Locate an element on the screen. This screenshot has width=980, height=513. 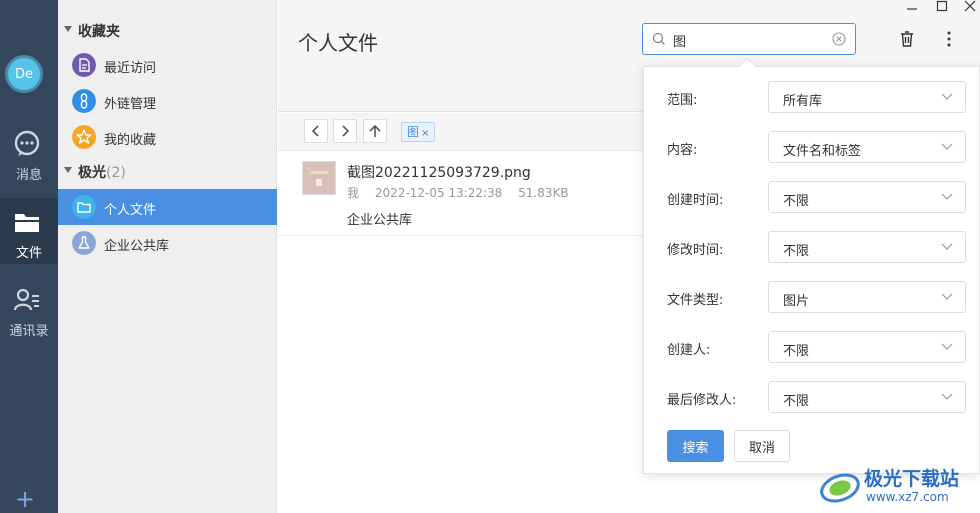
more-options-icon is located at coordinates (949, 39).